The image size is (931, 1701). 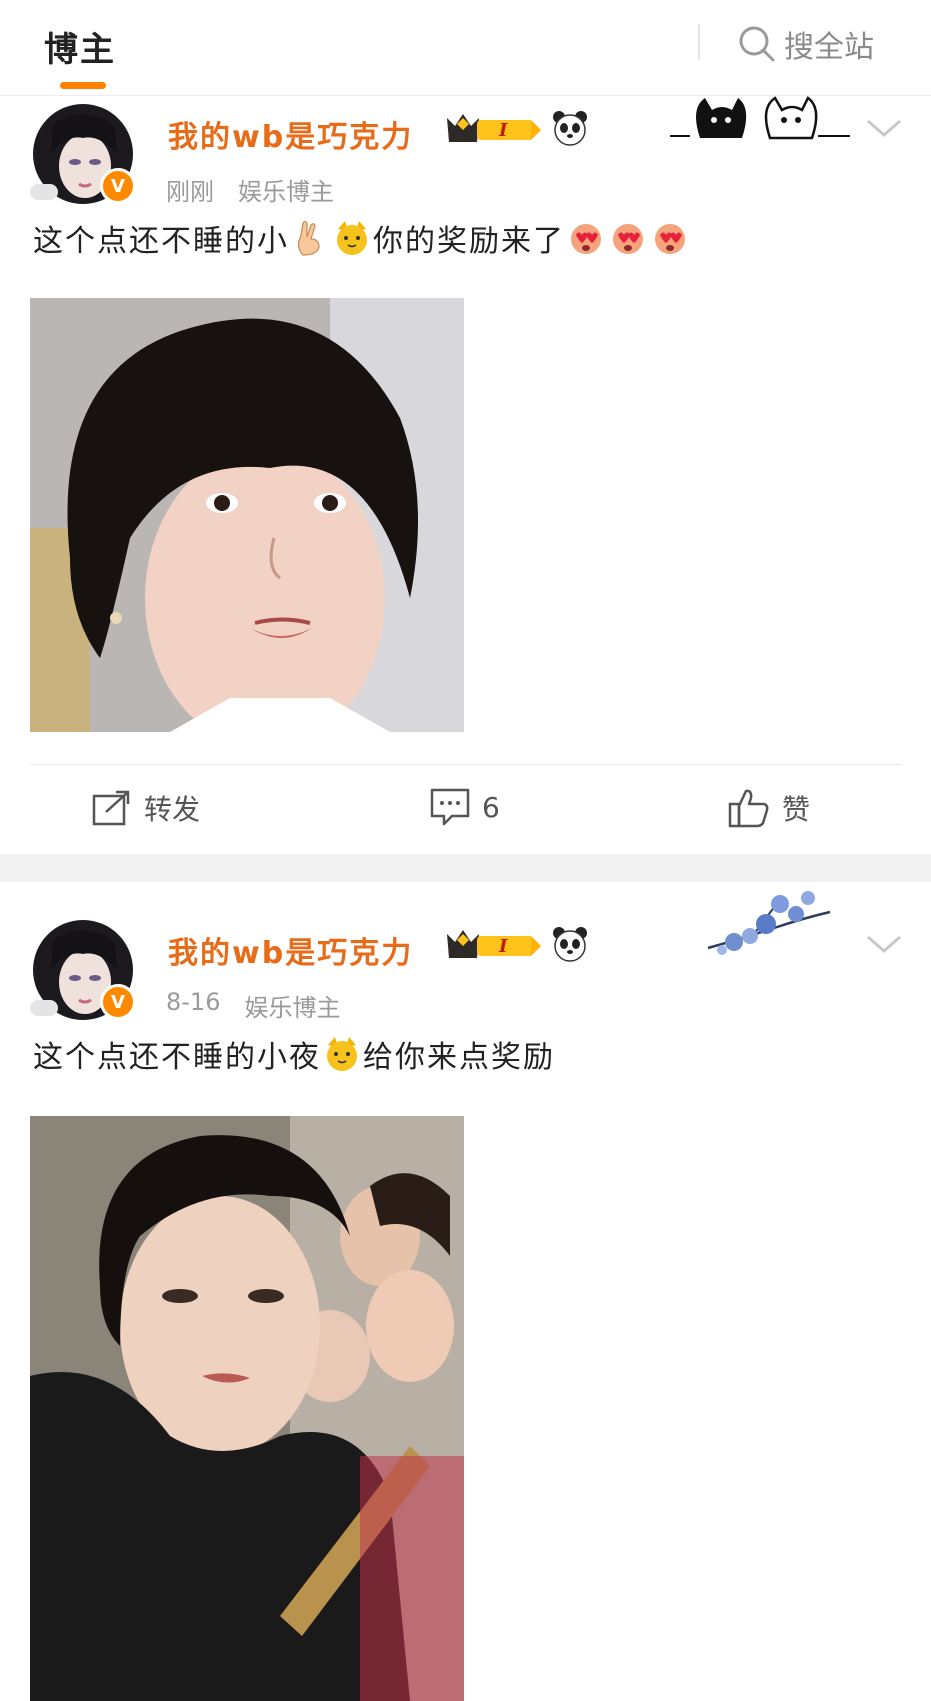 I want to click on comment-icon, so click(x=450, y=807).